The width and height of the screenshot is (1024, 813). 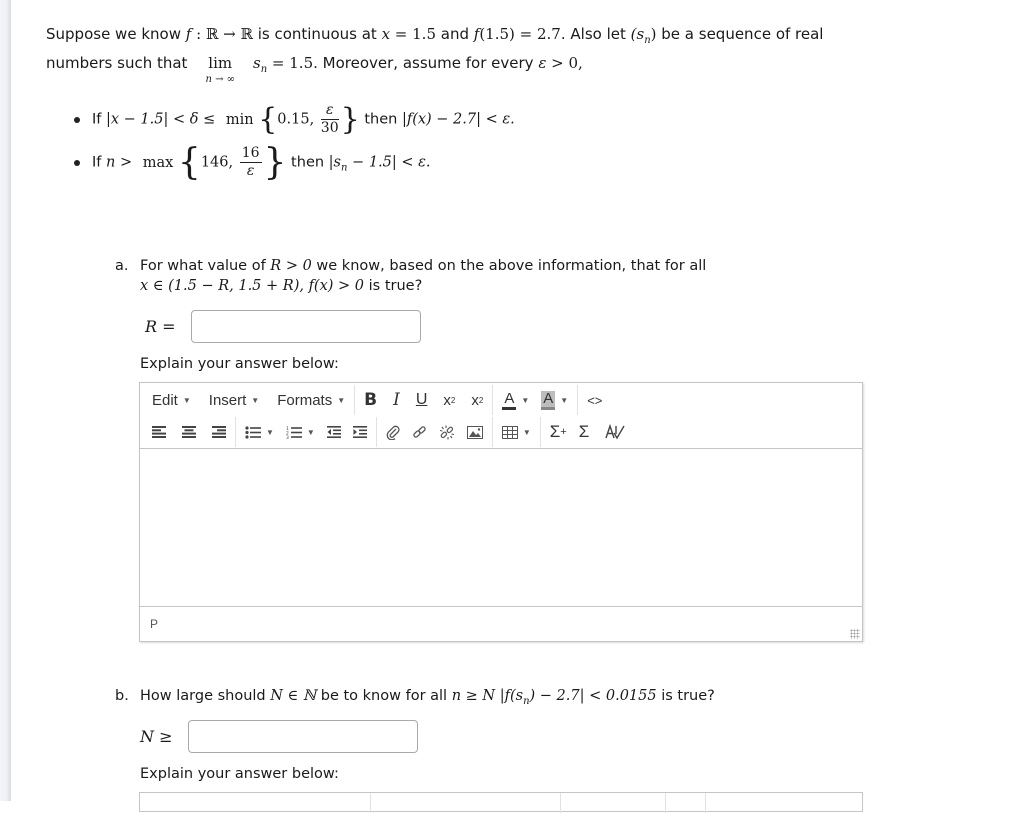 I want to click on editor-toolbar-row-2: ▼ 123 ▼ ▼ Σ + Σ, so click(x=501, y=432).